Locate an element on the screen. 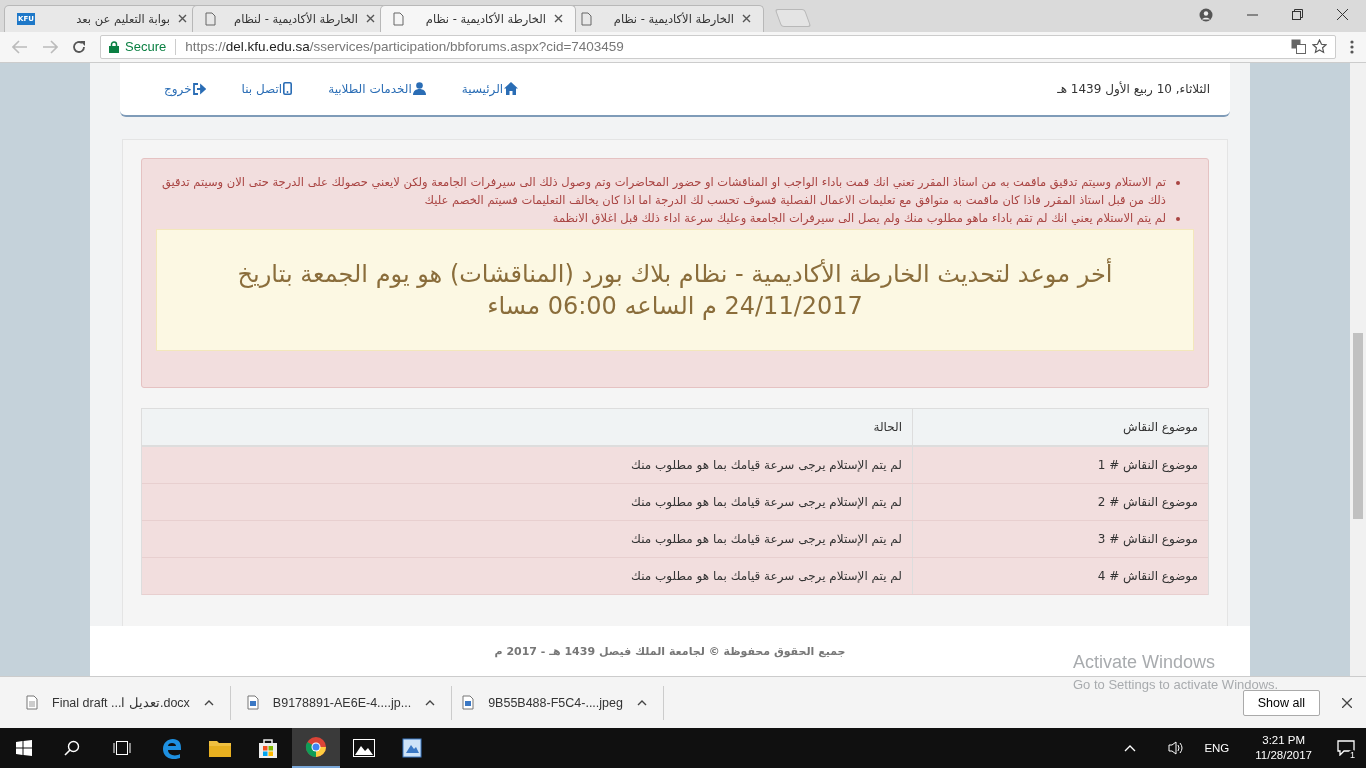 Image resolution: width=1366 pixels, height=768 pixels. copyright-text: جميع الحقوق محفوظة © لجامعة الملك فيصل 1439 هـ - 2017 م is located at coordinates (670, 651).